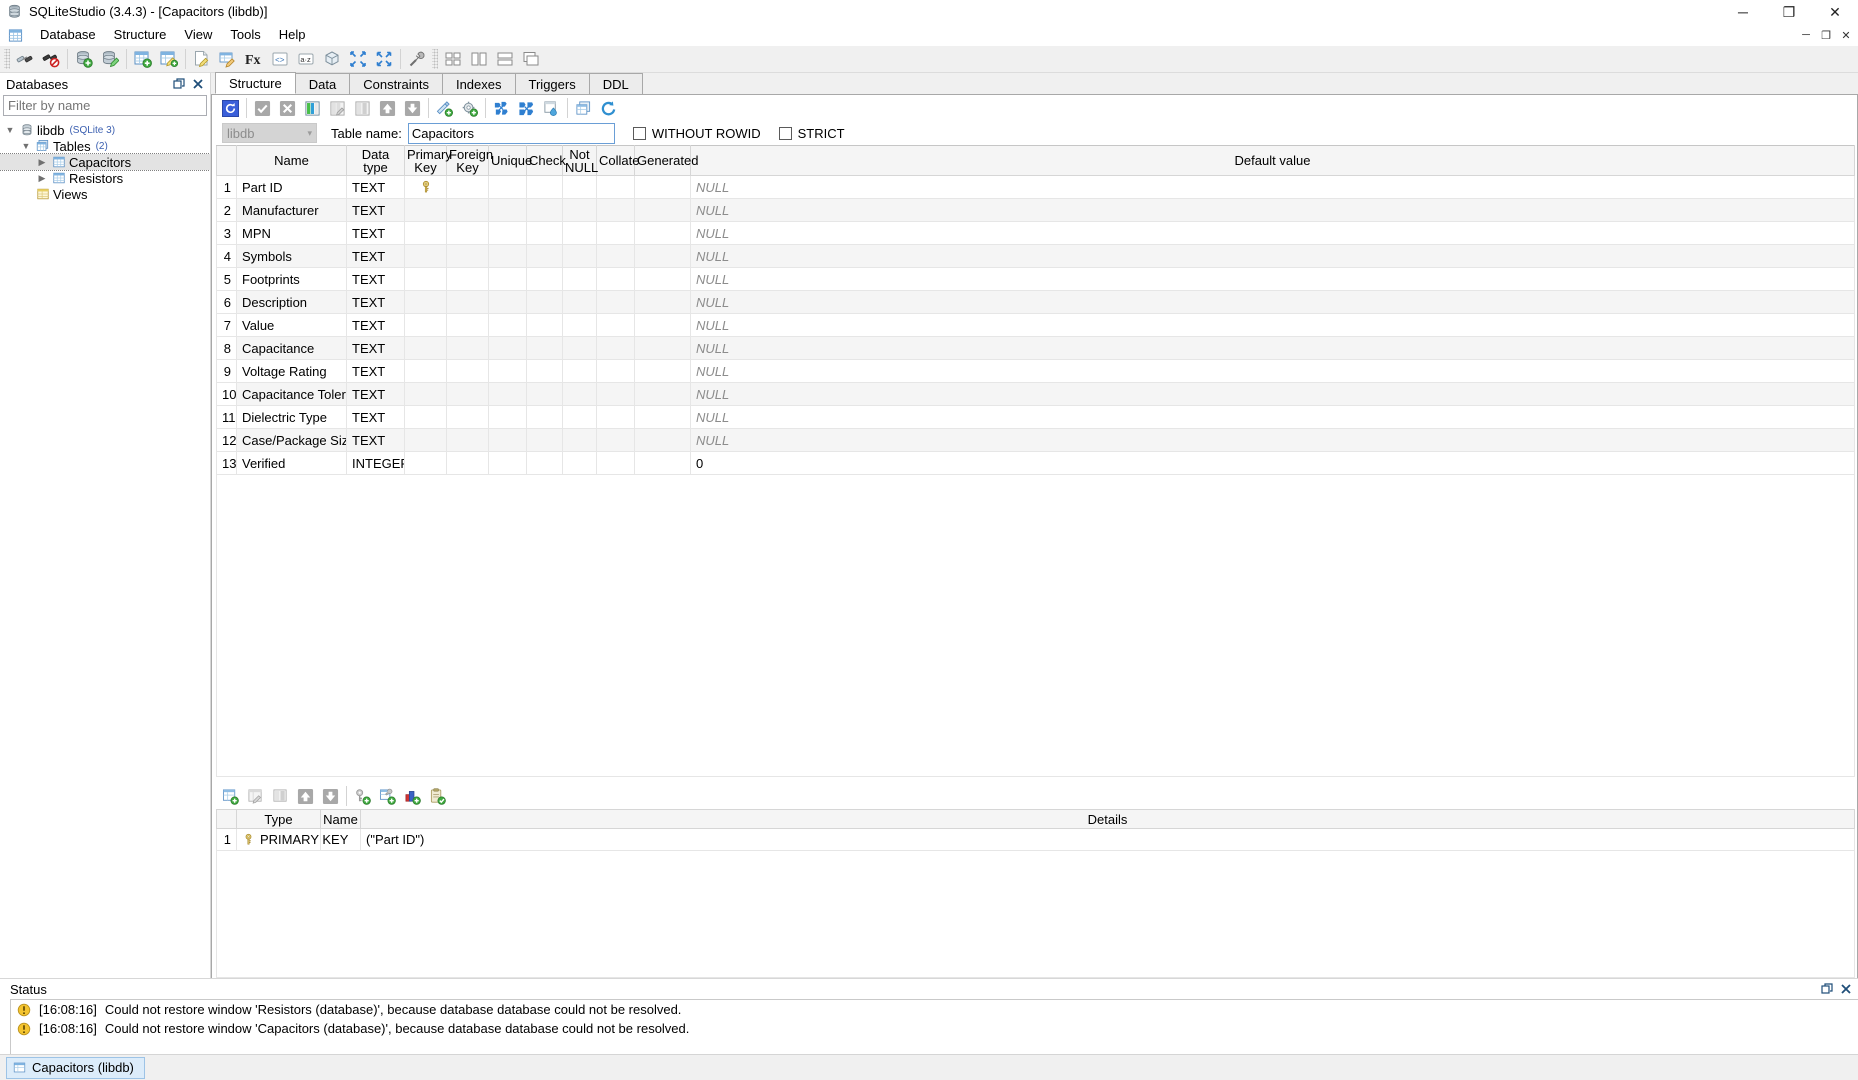  What do you see at coordinates (666, 160) in the screenshot?
I see `col-header-generated: Generated` at bounding box center [666, 160].